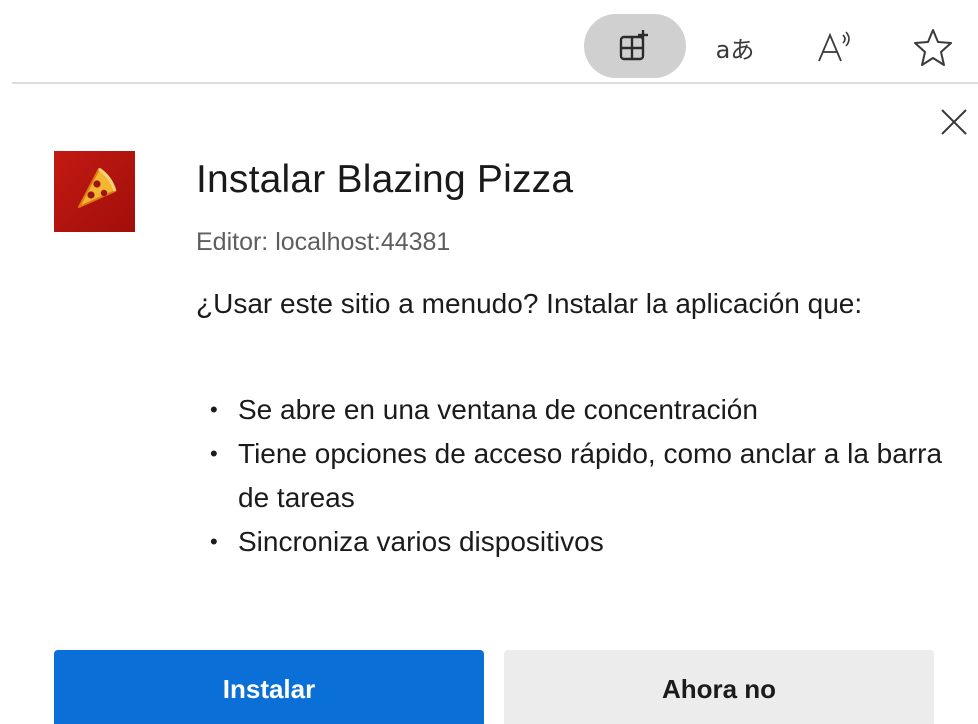 Image resolution: width=978 pixels, height=724 pixels. Describe the element at coordinates (495, 83) in the screenshot. I see `toolbar-divider` at that location.